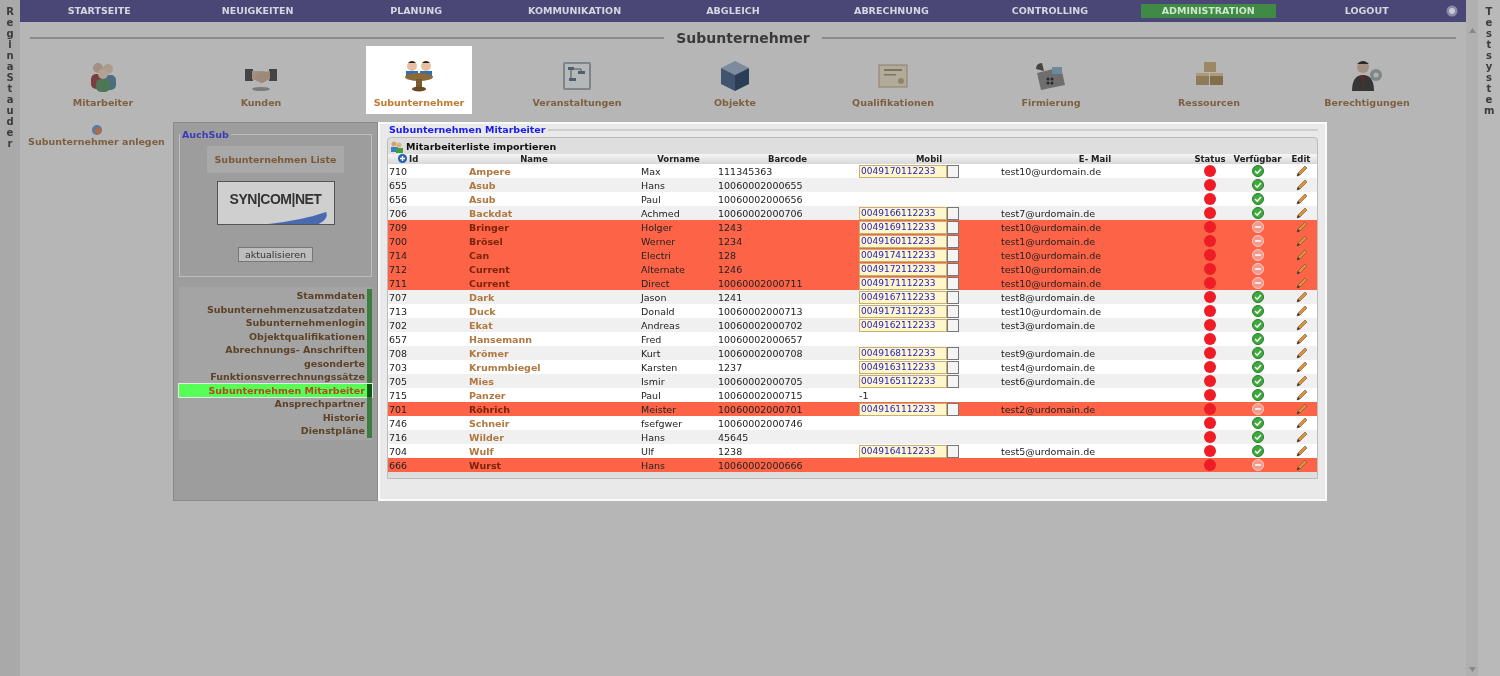 This screenshot has width=1500, height=676. What do you see at coordinates (469, 423) in the screenshot?
I see `name-link: Schneir` at bounding box center [469, 423].